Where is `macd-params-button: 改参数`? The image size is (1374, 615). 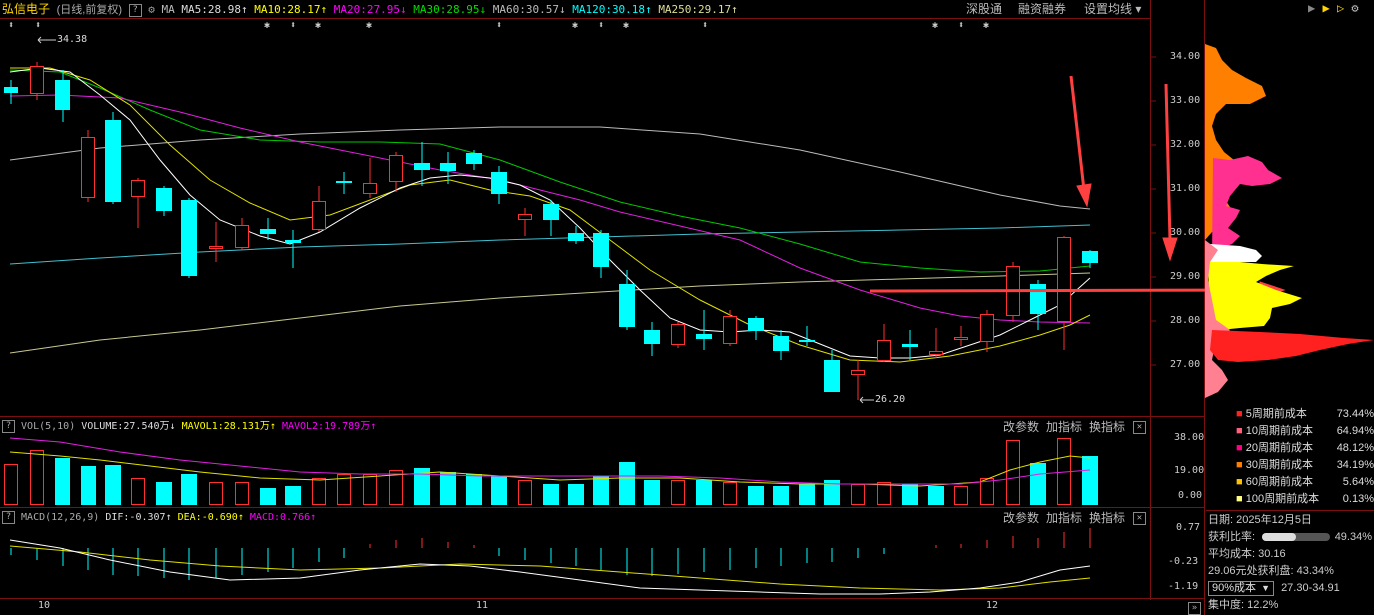 macd-params-button: 改参数 is located at coordinates (1021, 518).